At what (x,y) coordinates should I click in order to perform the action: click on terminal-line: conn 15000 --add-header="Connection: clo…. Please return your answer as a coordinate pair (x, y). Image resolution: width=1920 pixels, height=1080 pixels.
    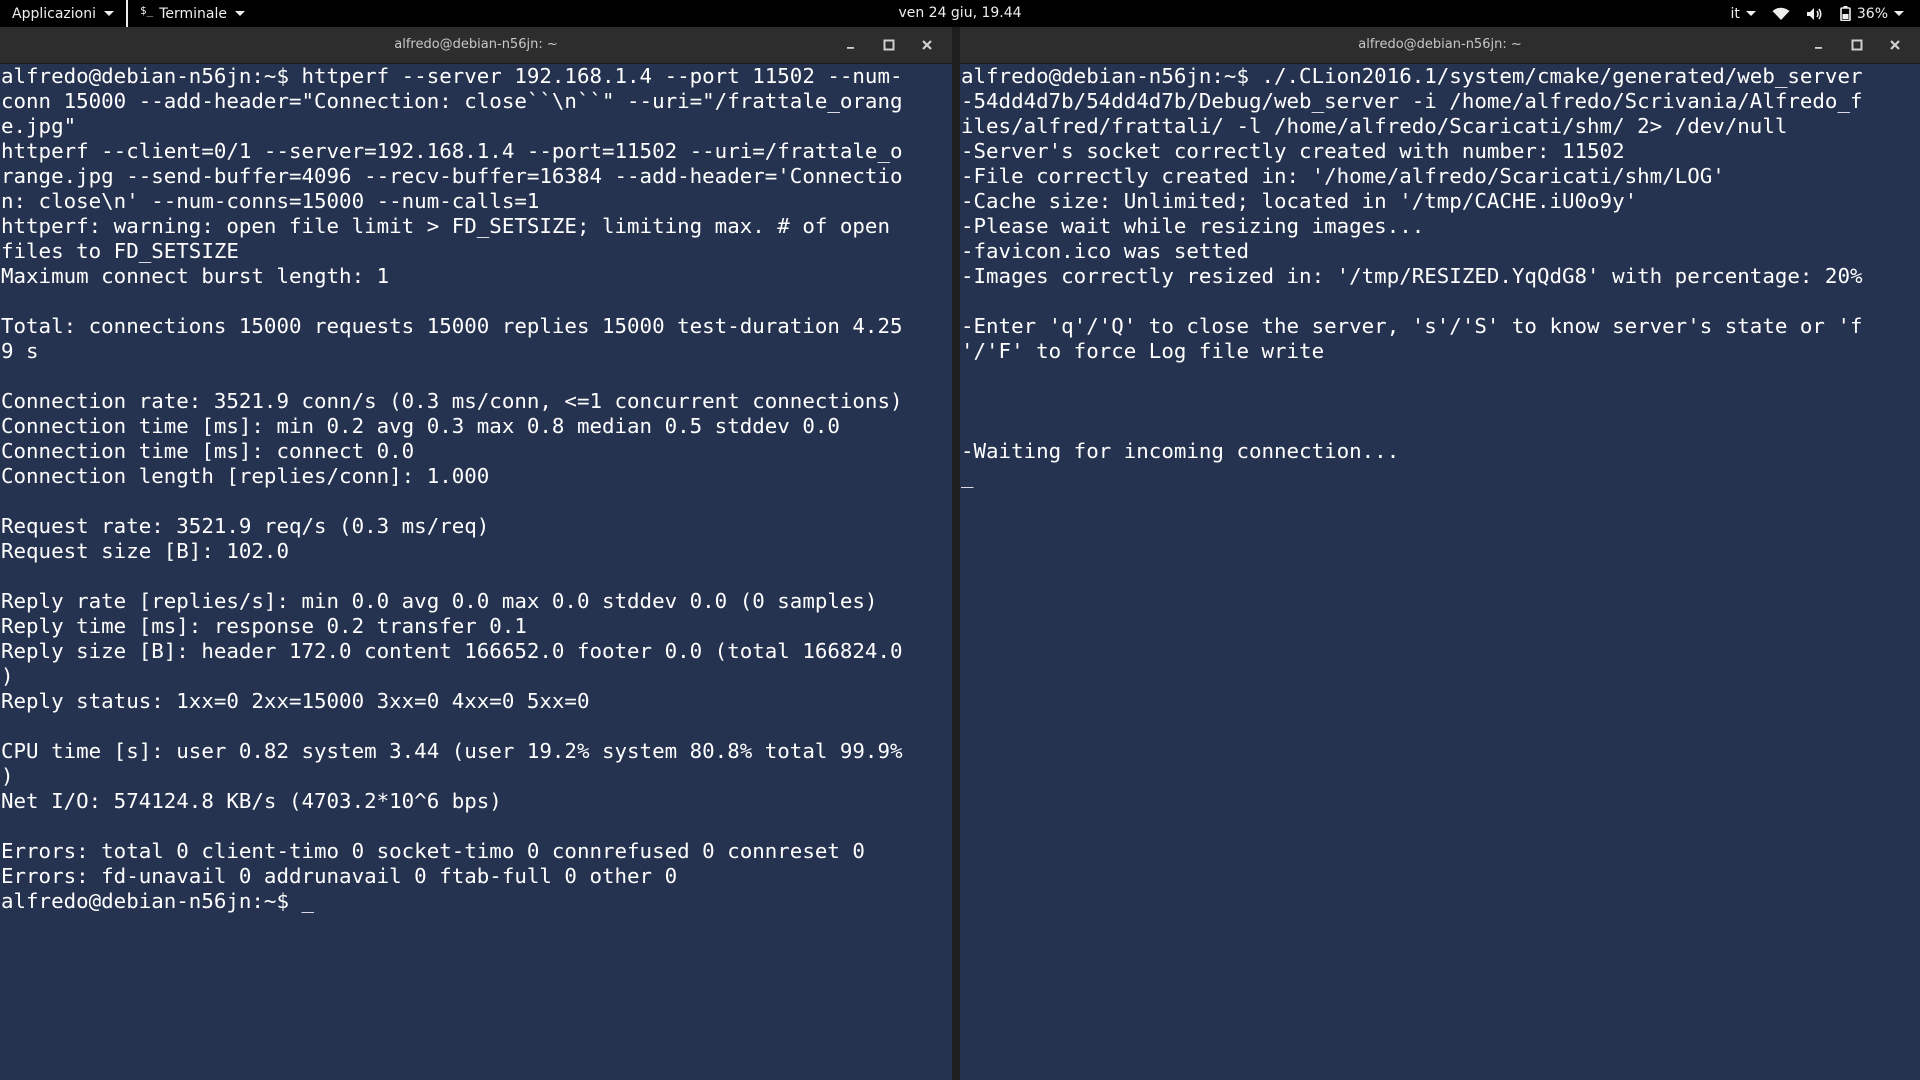
    Looking at the image, I should click on (452, 101).